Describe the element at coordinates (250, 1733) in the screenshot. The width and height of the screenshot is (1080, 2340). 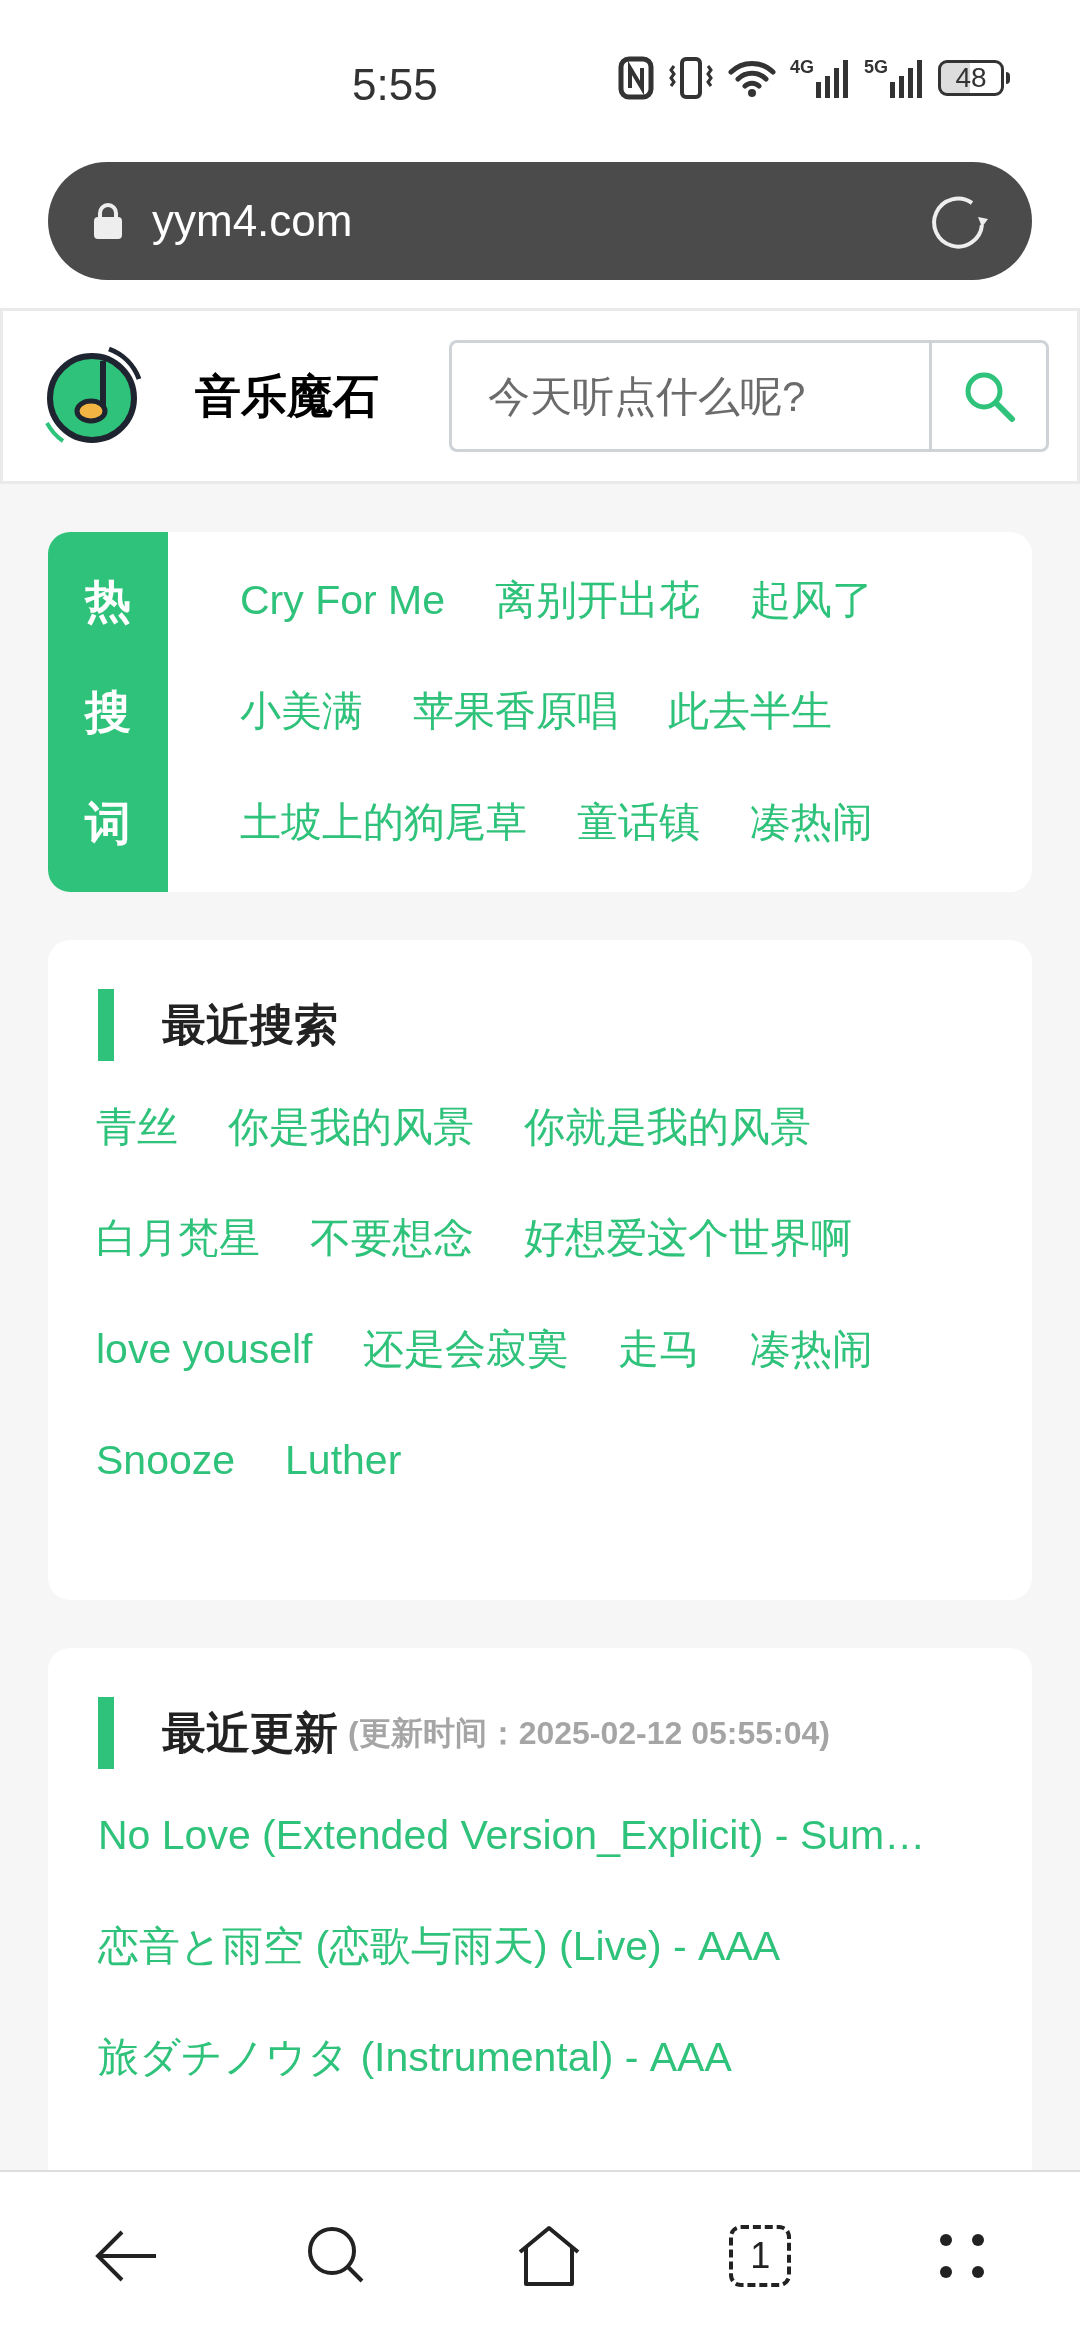
I see `section-title: 最近更新` at that location.